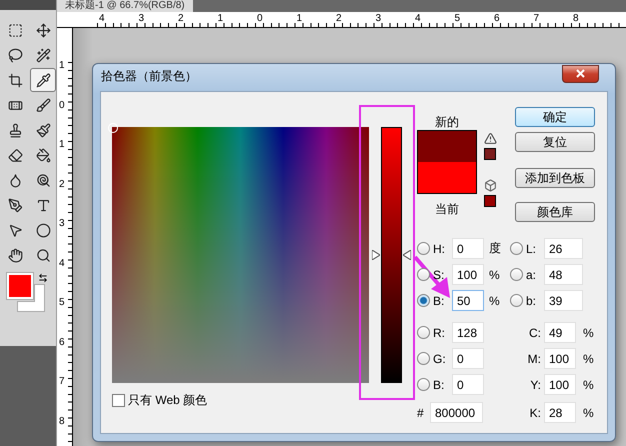  What do you see at coordinates (456, 412) in the screenshot?
I see `hex-field: 800000` at bounding box center [456, 412].